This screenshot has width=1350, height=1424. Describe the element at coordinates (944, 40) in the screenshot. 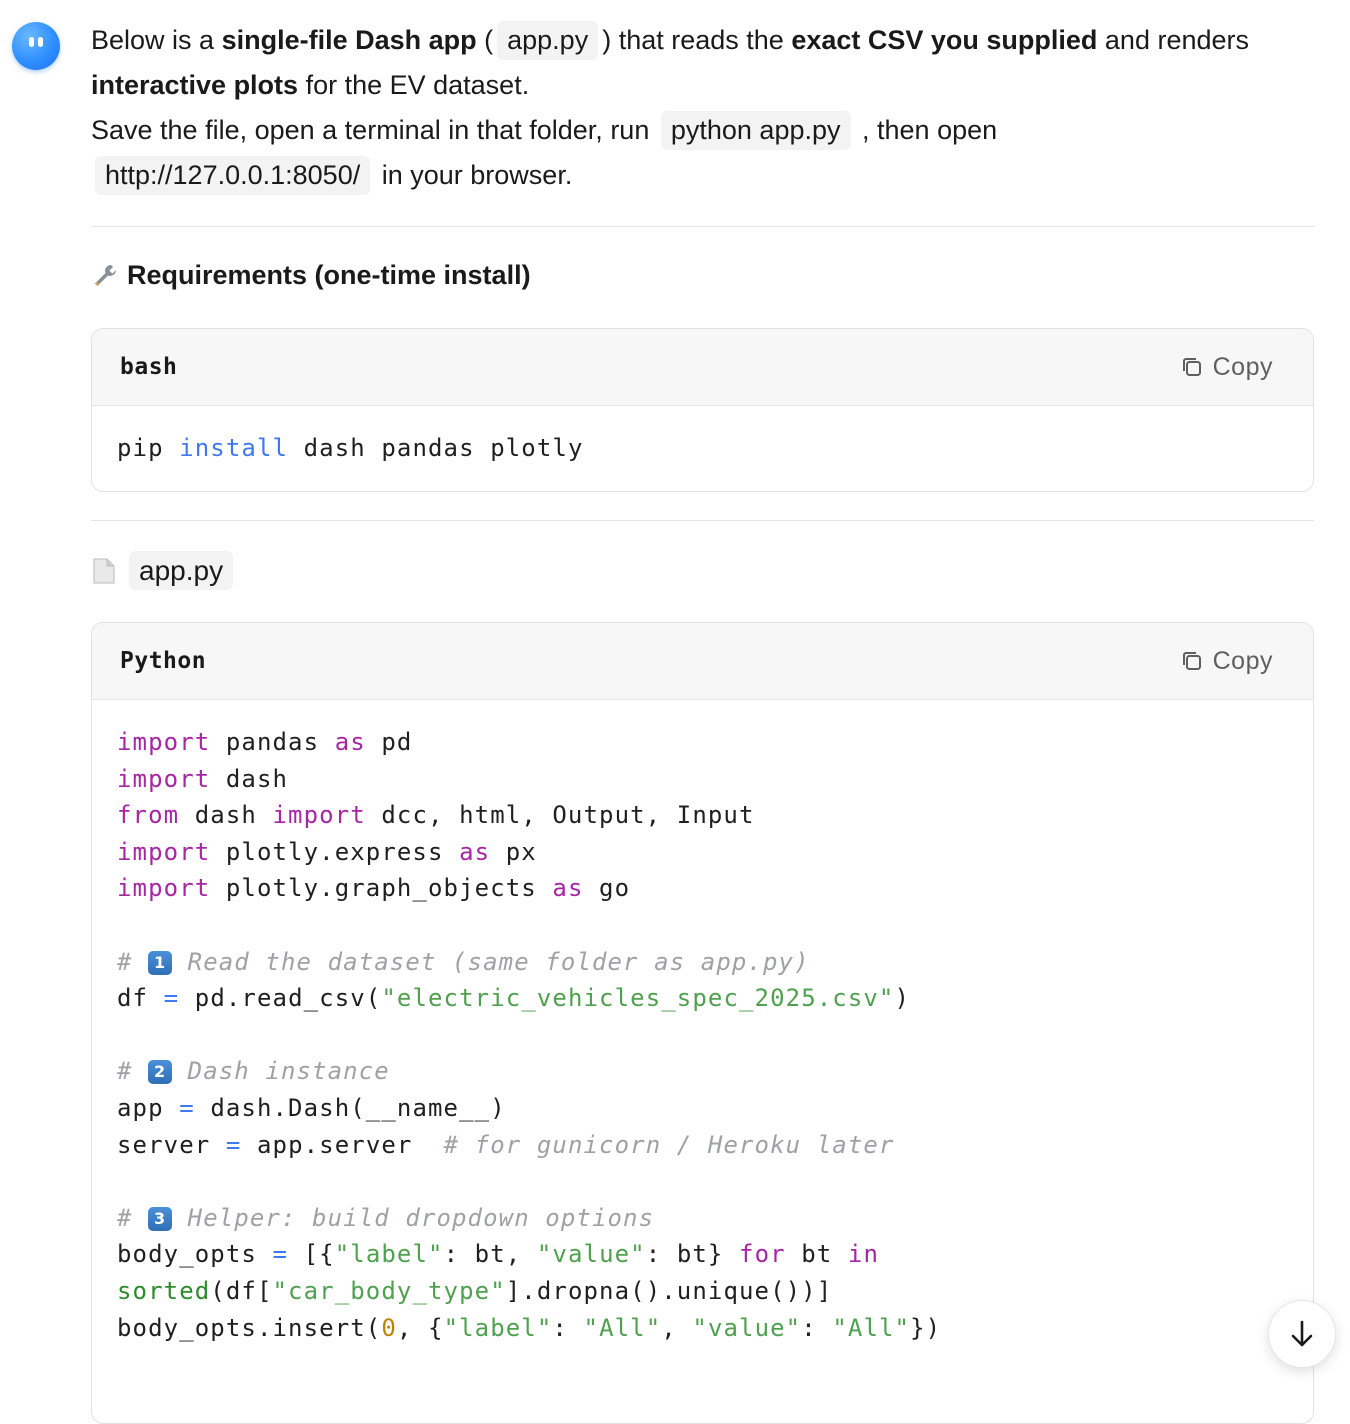

I see `bold-text: exact CSV you supplied` at that location.